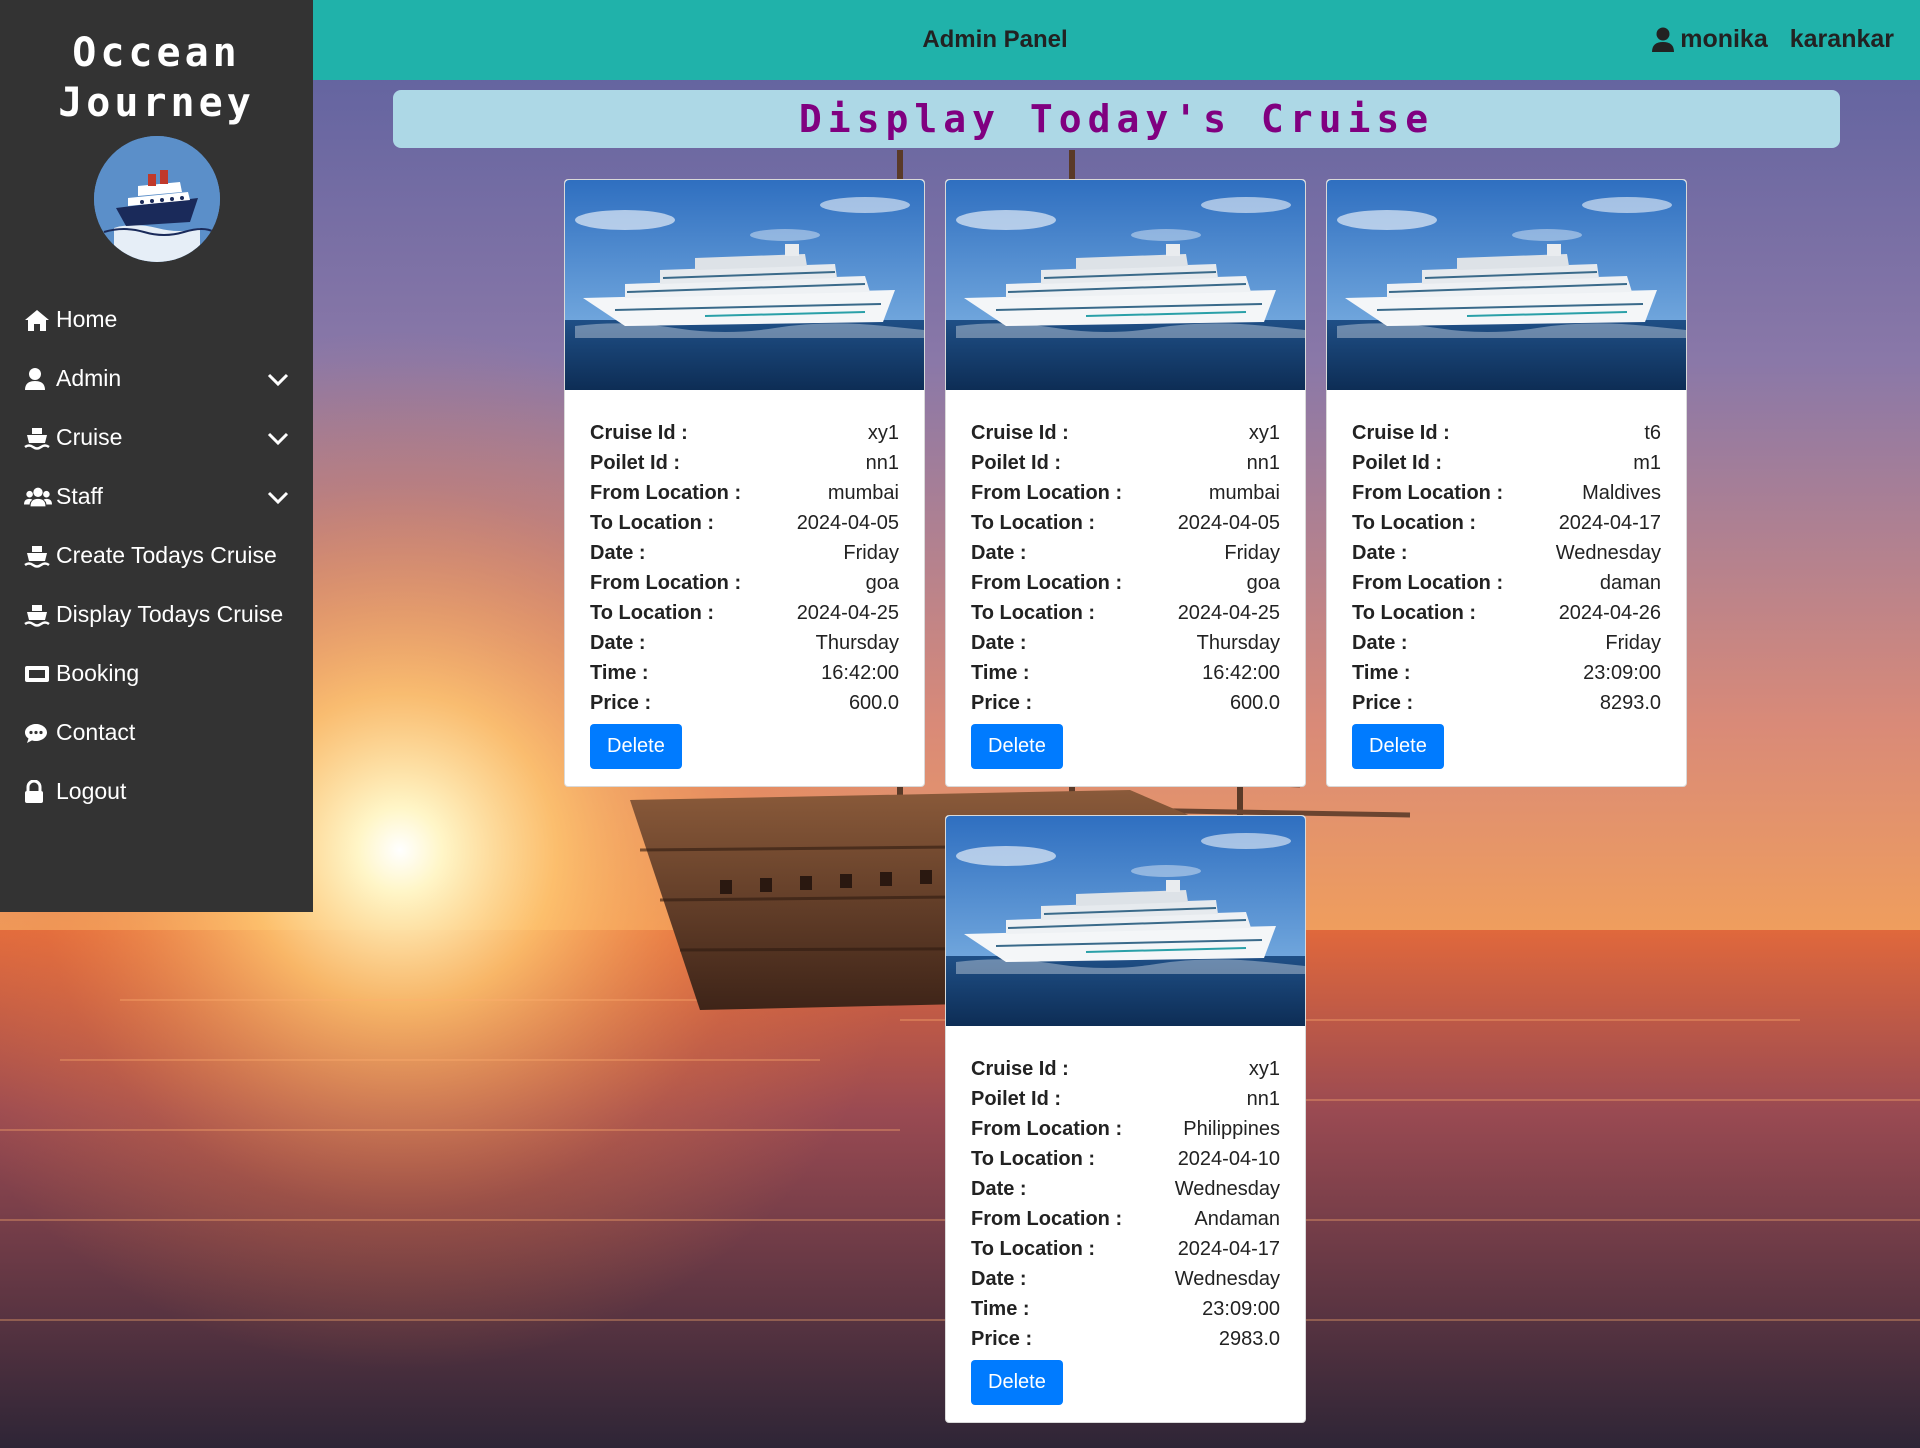  What do you see at coordinates (1506, 493) in the screenshot?
I see `from-location-row: From Location : Maldives` at bounding box center [1506, 493].